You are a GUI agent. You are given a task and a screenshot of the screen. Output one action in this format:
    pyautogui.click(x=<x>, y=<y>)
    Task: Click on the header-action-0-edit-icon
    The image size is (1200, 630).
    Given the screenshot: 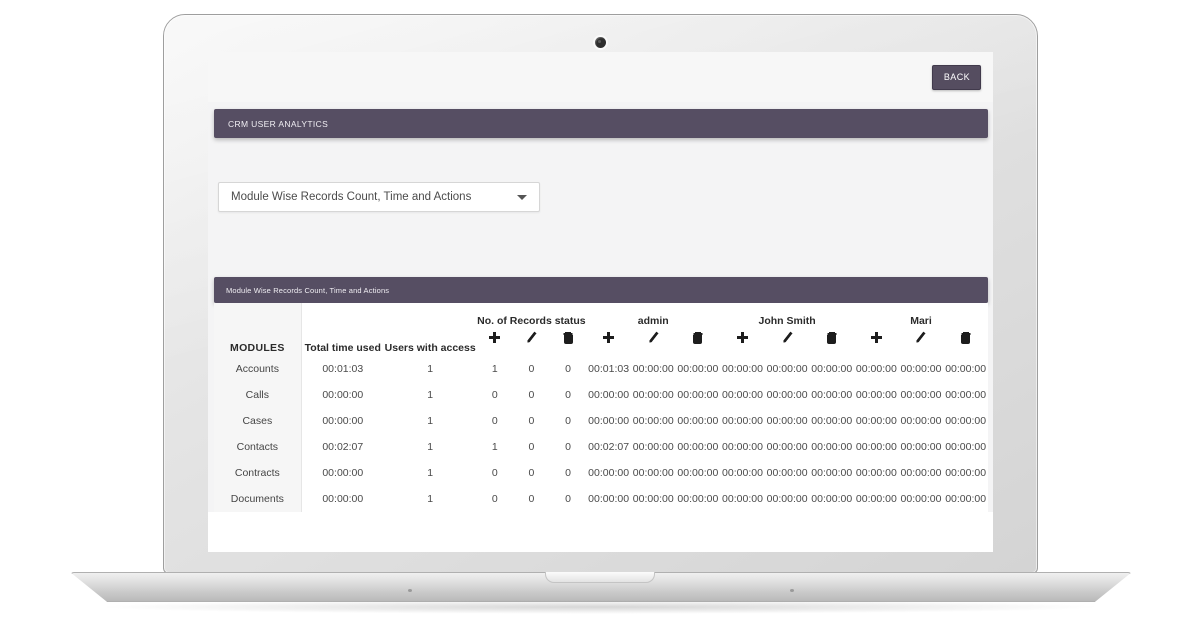 What is the action you would take?
    pyautogui.click(x=531, y=342)
    